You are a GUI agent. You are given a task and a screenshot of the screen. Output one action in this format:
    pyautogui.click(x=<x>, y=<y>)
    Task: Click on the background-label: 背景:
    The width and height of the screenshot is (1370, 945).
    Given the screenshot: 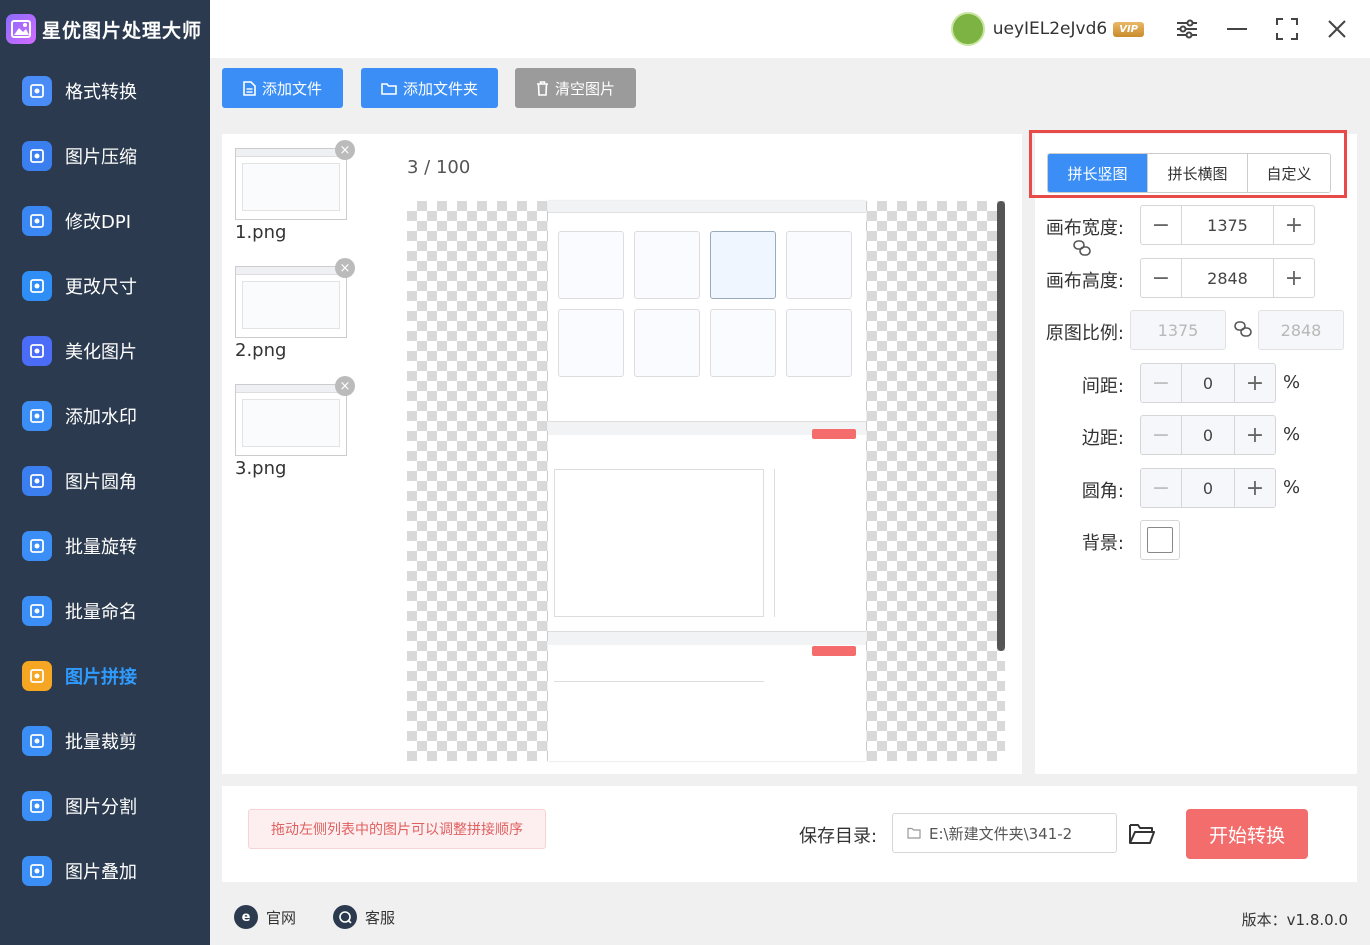 What is the action you would take?
    pyautogui.click(x=1102, y=543)
    